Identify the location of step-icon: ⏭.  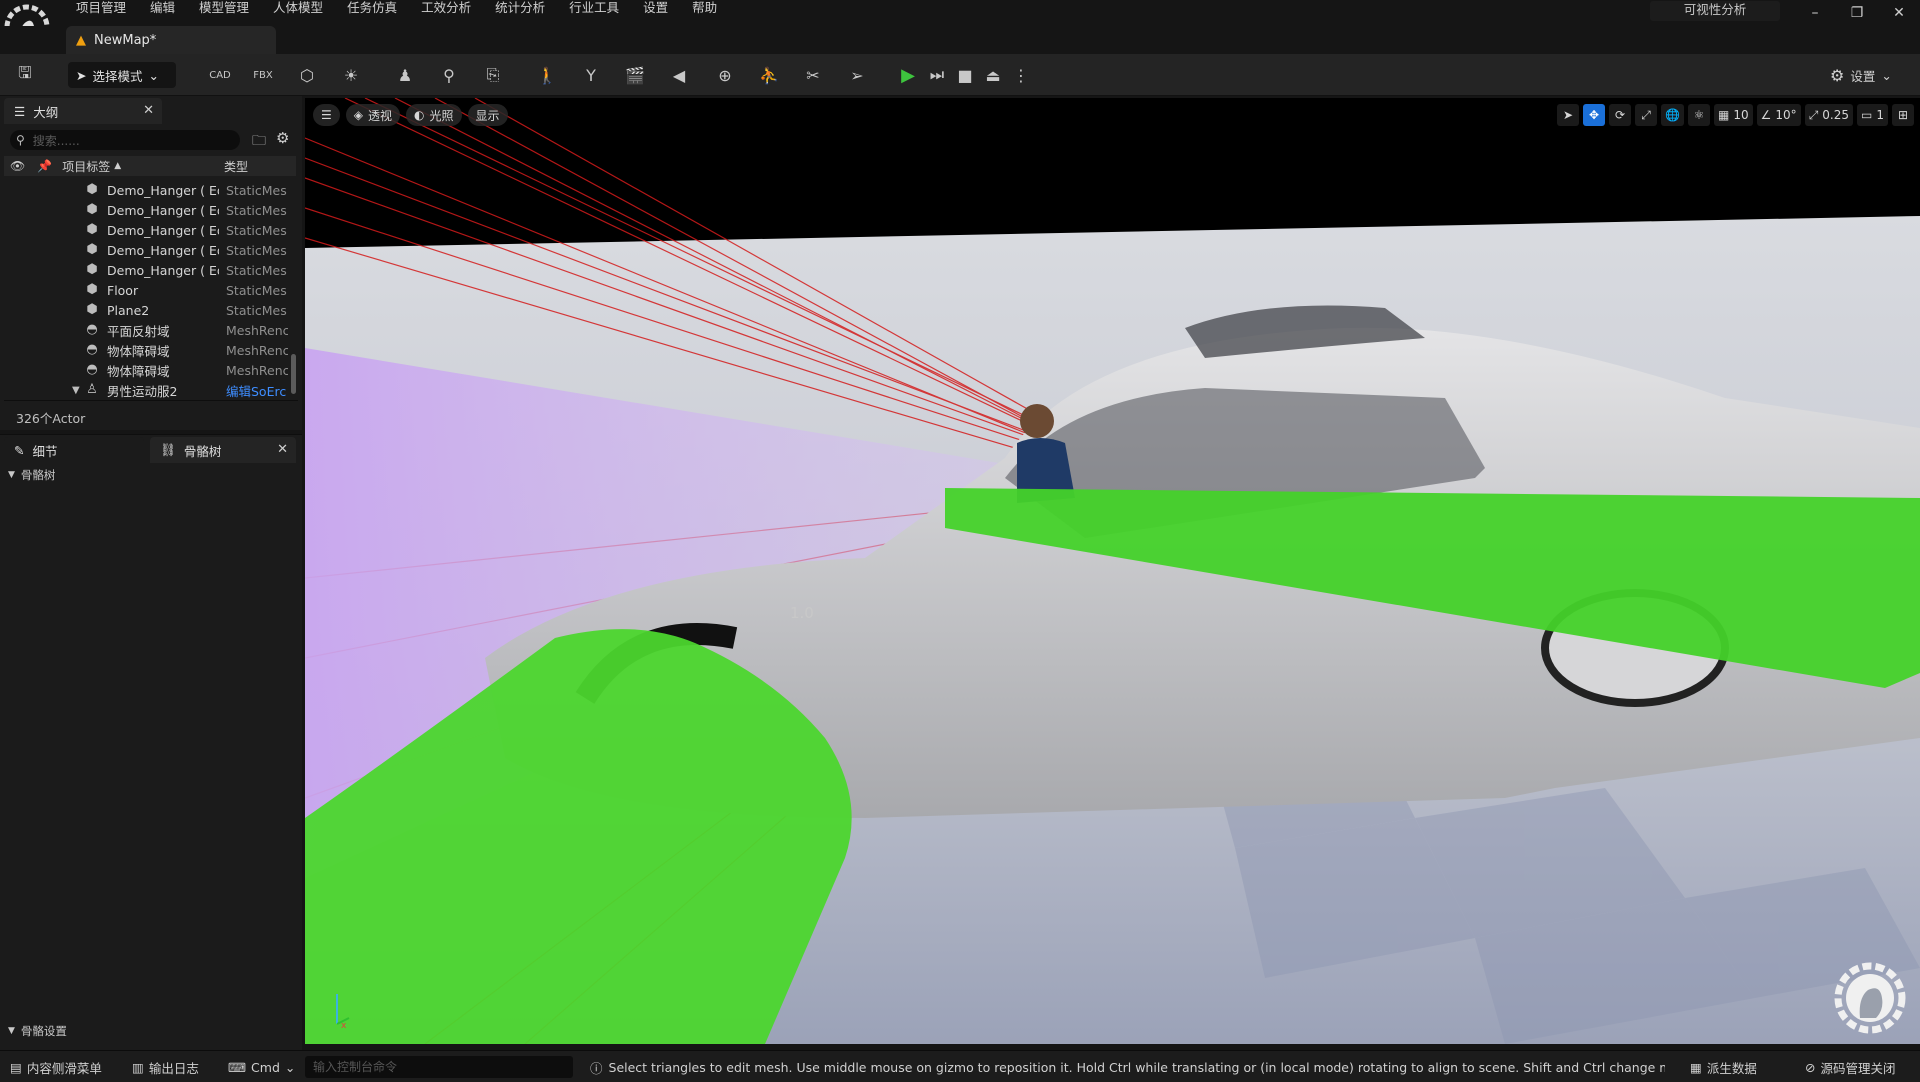
(937, 75).